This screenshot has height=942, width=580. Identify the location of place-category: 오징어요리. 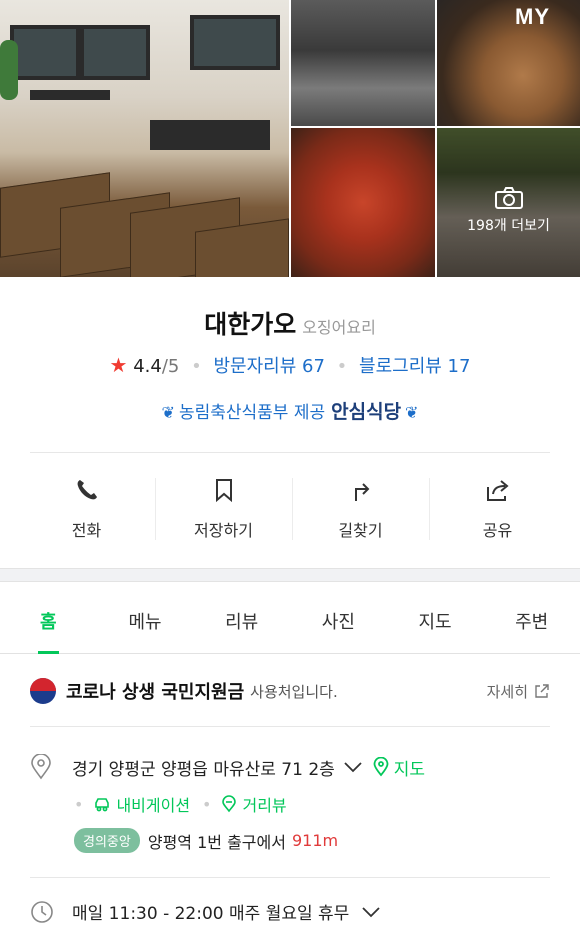
(339, 327).